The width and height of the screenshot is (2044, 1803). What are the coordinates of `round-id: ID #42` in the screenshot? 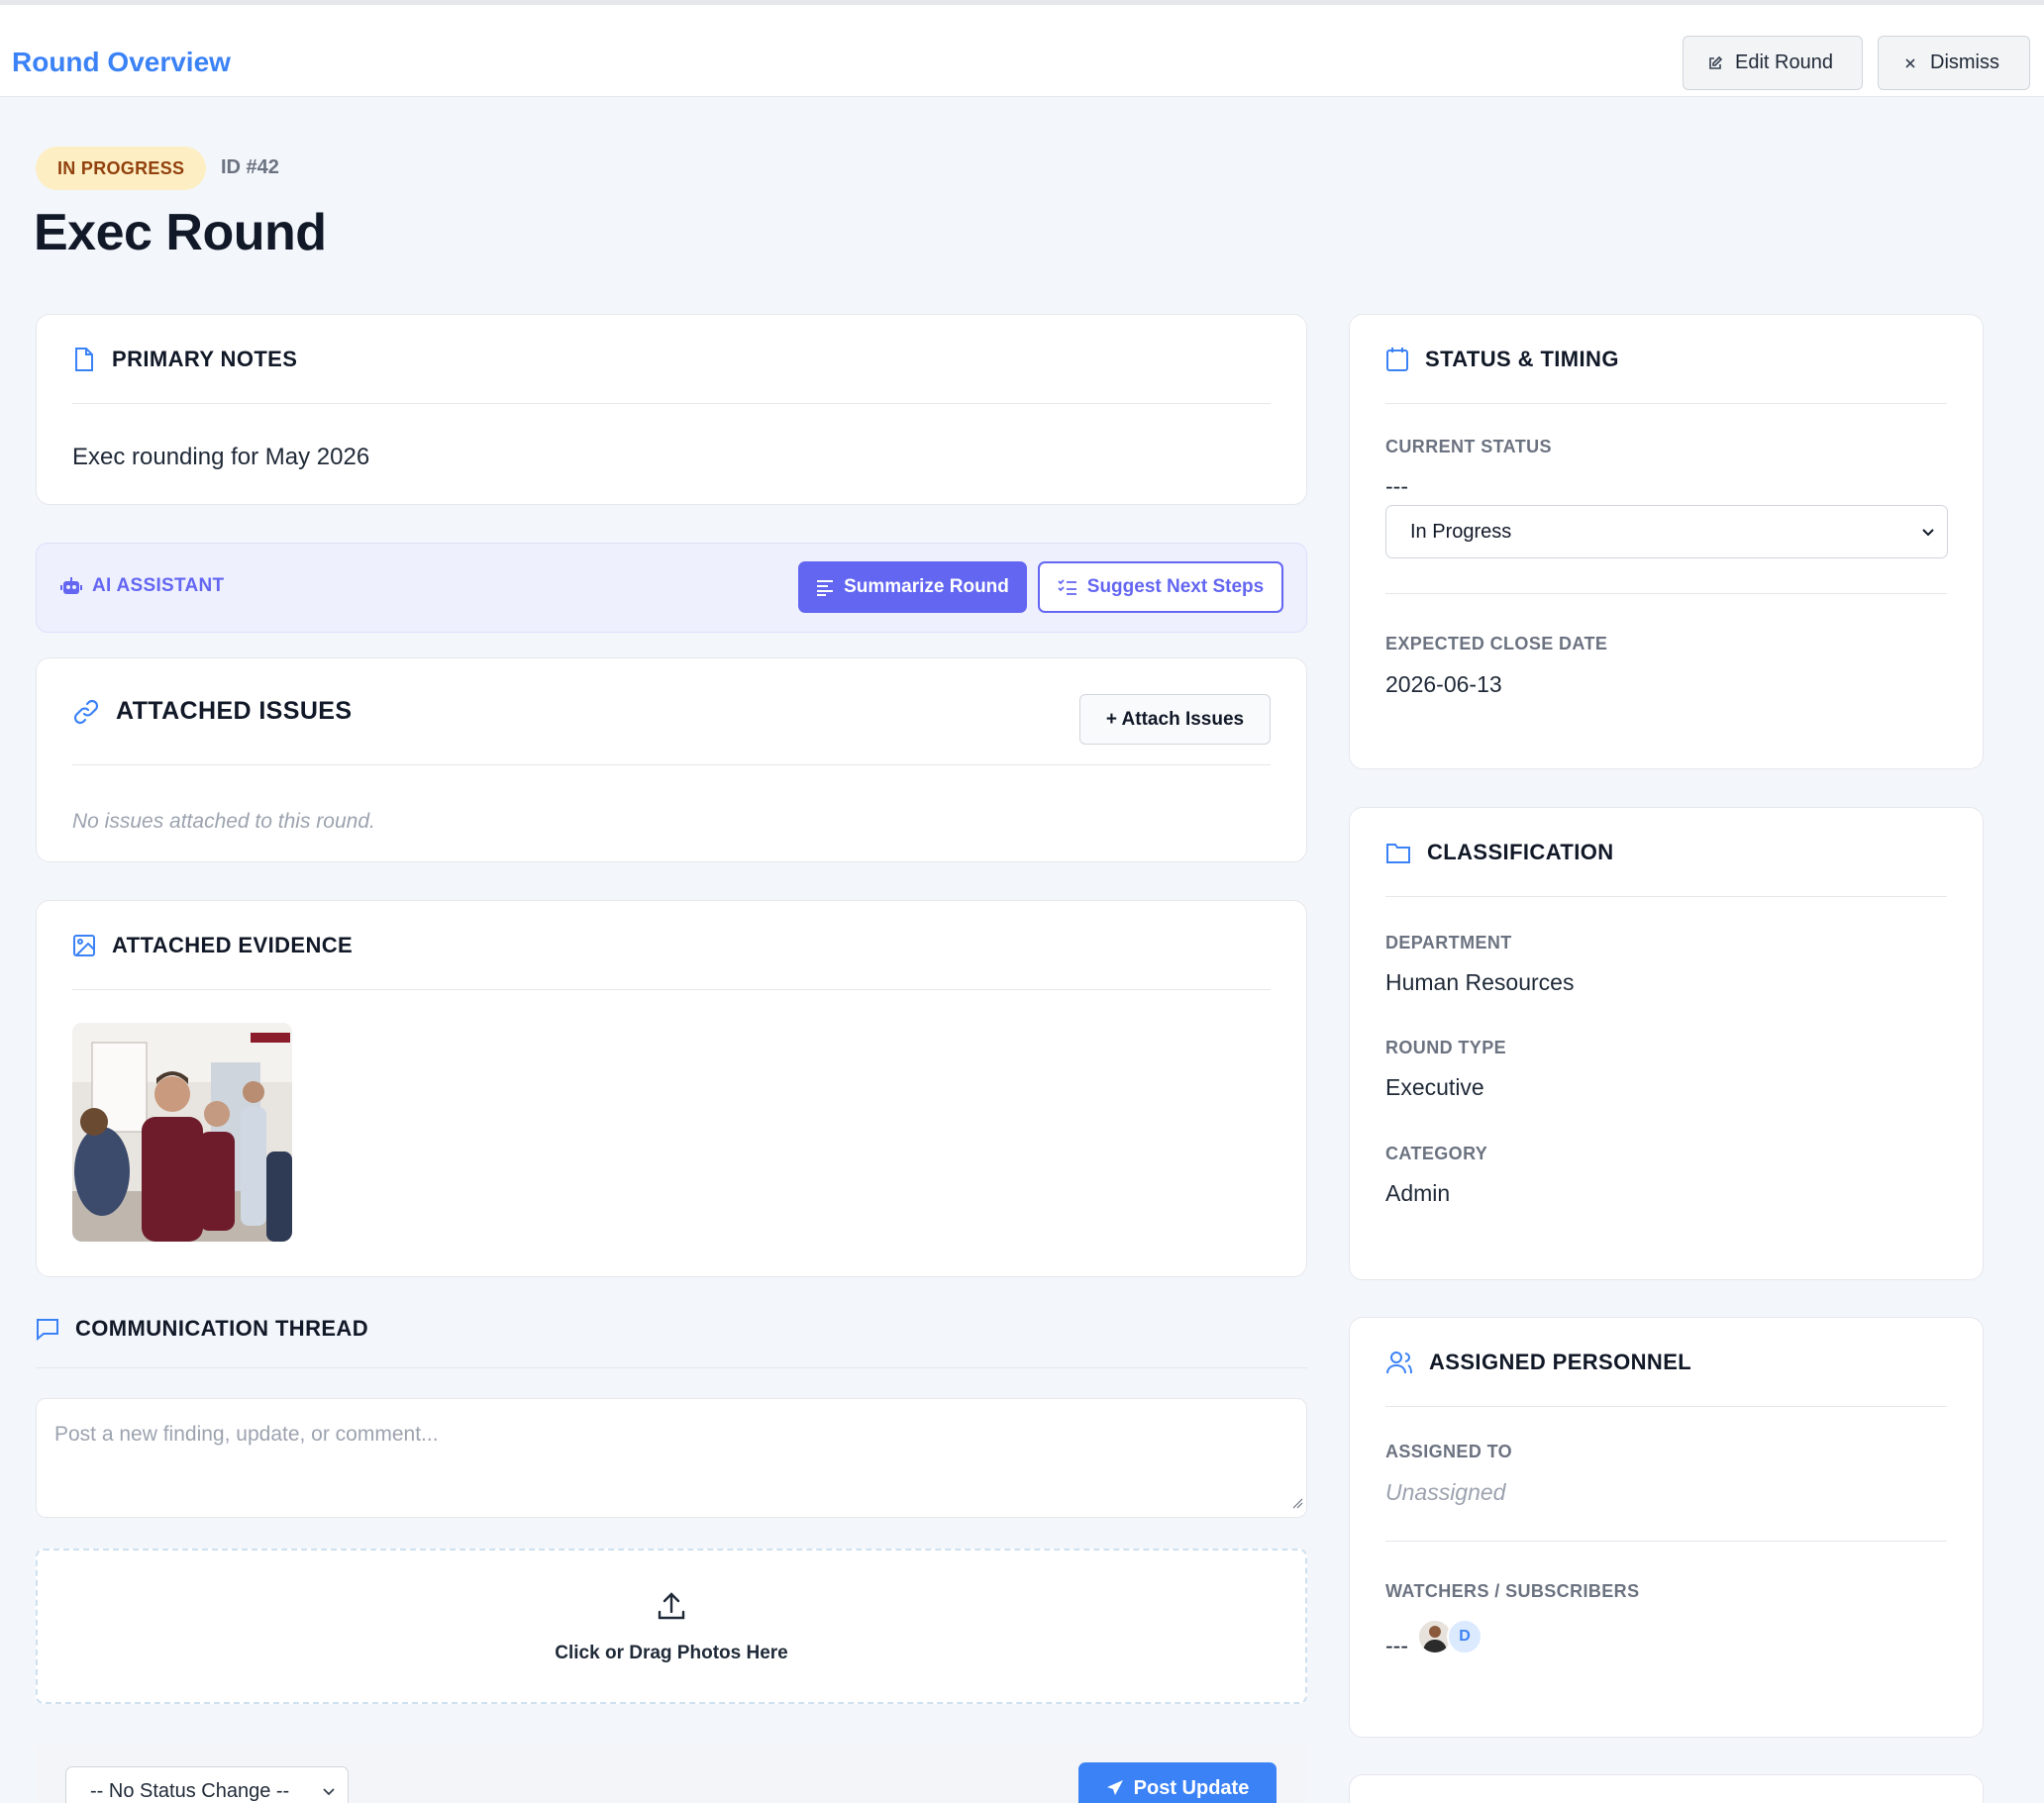 It's located at (250, 167).